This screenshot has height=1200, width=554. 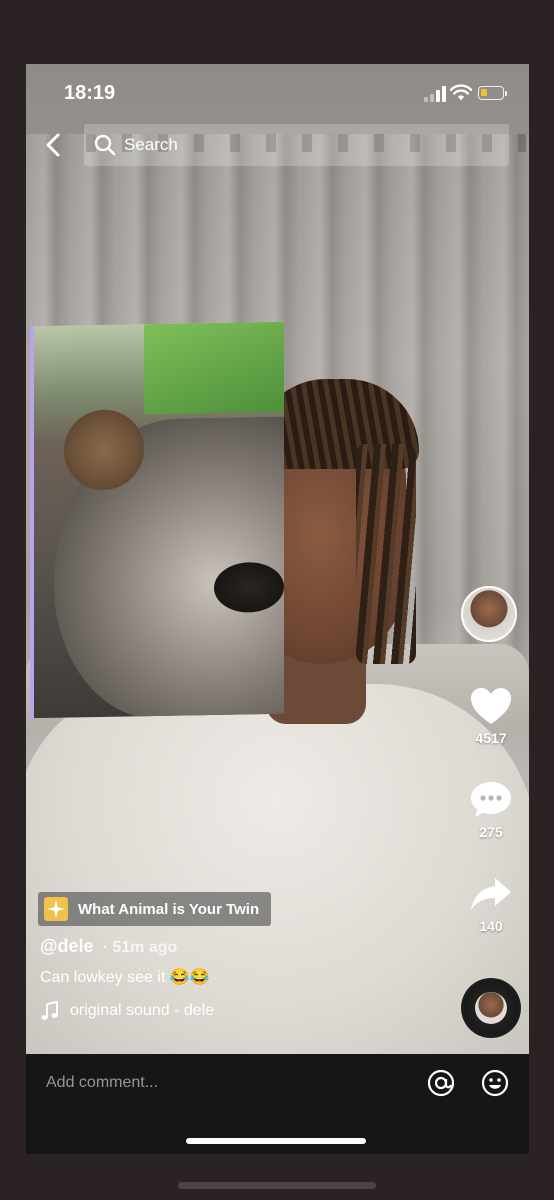 I want to click on comment-button: 275, so click(x=491, y=810).